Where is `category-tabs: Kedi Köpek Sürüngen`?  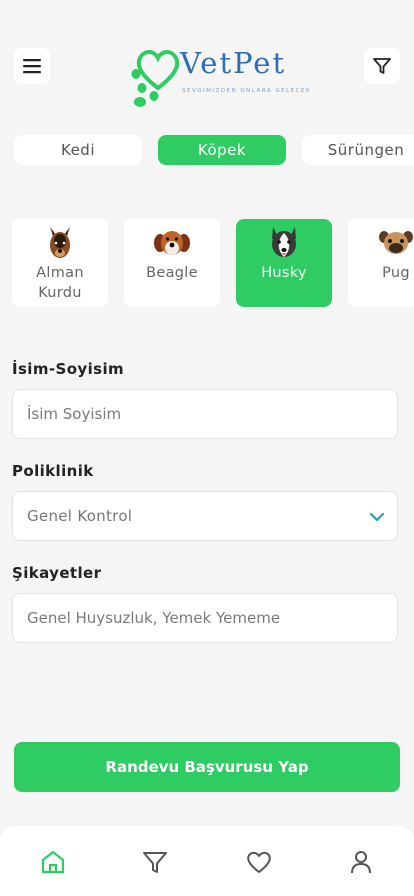
category-tabs: Kedi Köpek Sürüngen is located at coordinates (207, 150).